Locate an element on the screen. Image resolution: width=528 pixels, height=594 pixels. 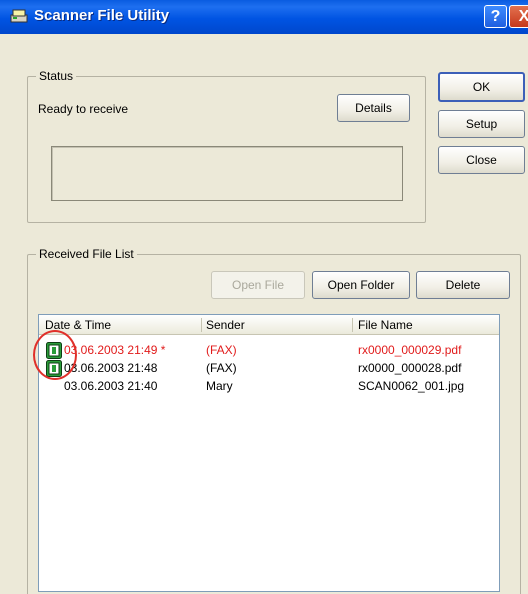
open-folder-button: Open Folder is located at coordinates (361, 285).